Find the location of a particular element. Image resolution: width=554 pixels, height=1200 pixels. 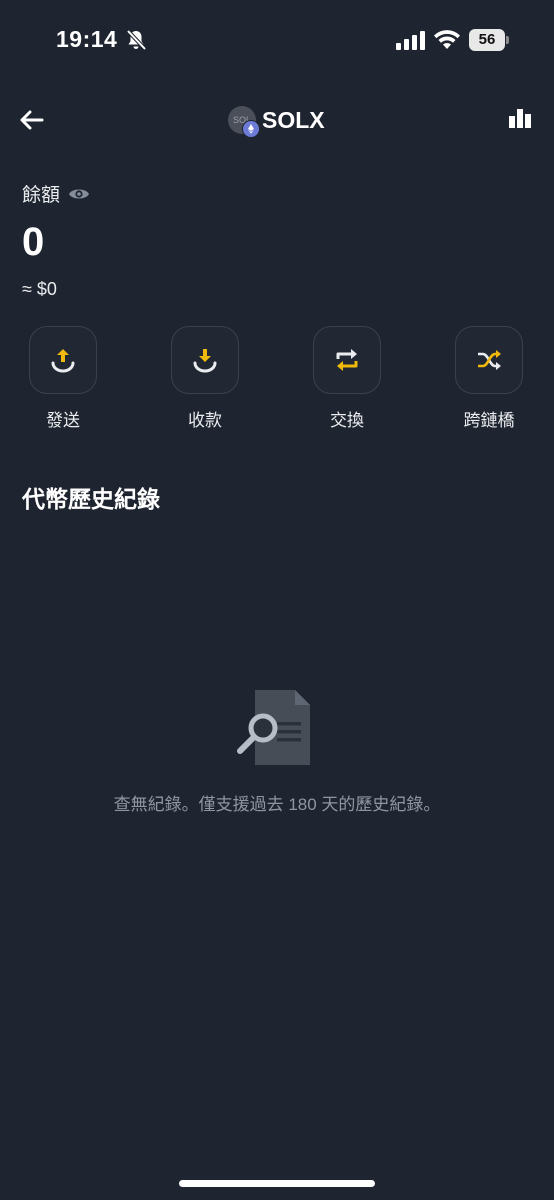

bell-off-icon is located at coordinates (136, 40).